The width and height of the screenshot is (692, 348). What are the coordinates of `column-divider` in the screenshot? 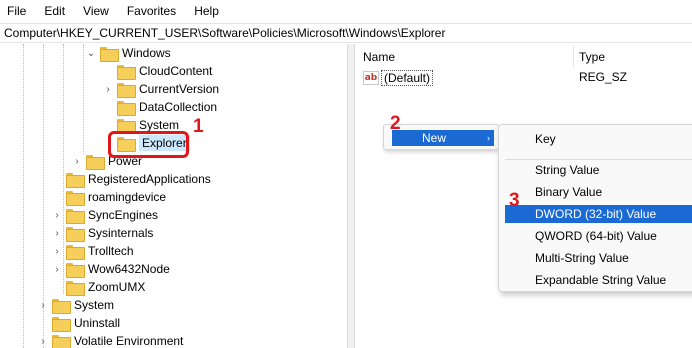 It's located at (573, 57).